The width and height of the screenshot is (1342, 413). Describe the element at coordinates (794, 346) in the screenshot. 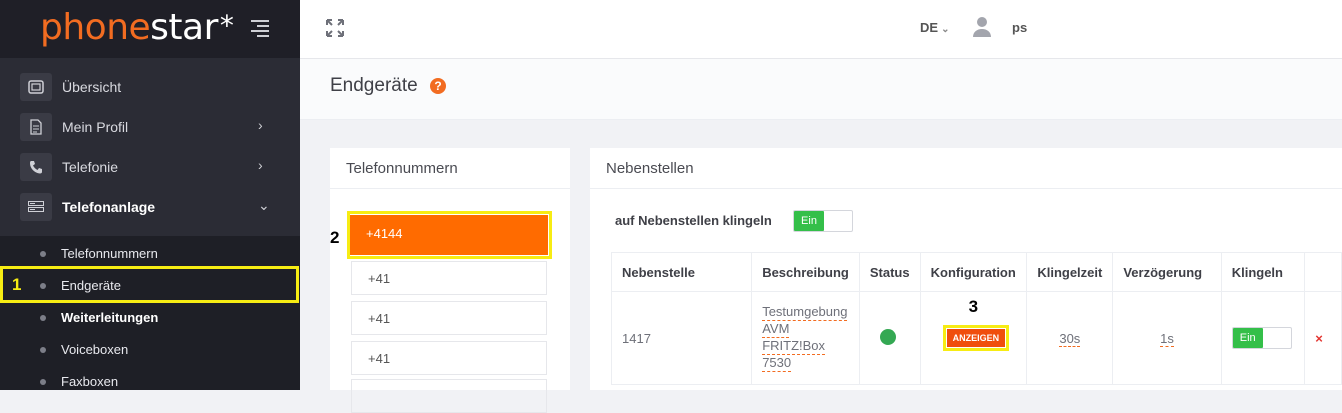

I see `description-line: FRITZ!Box` at that location.